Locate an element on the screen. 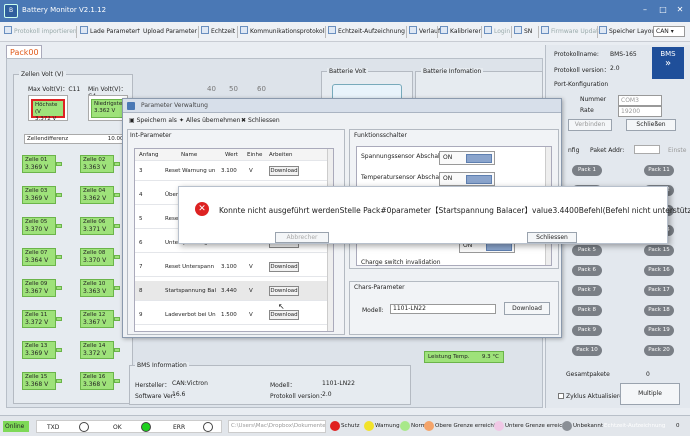  calibrate-button: Kalibrieren is located at coordinates (461, 32).